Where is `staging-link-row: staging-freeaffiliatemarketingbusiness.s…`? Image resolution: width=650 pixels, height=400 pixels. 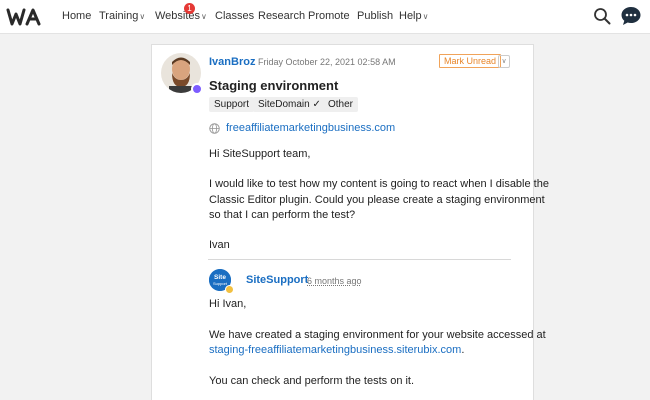 staging-link-row: staging-freeaffiliatemarketingbusiness.s… is located at coordinates (336, 350).